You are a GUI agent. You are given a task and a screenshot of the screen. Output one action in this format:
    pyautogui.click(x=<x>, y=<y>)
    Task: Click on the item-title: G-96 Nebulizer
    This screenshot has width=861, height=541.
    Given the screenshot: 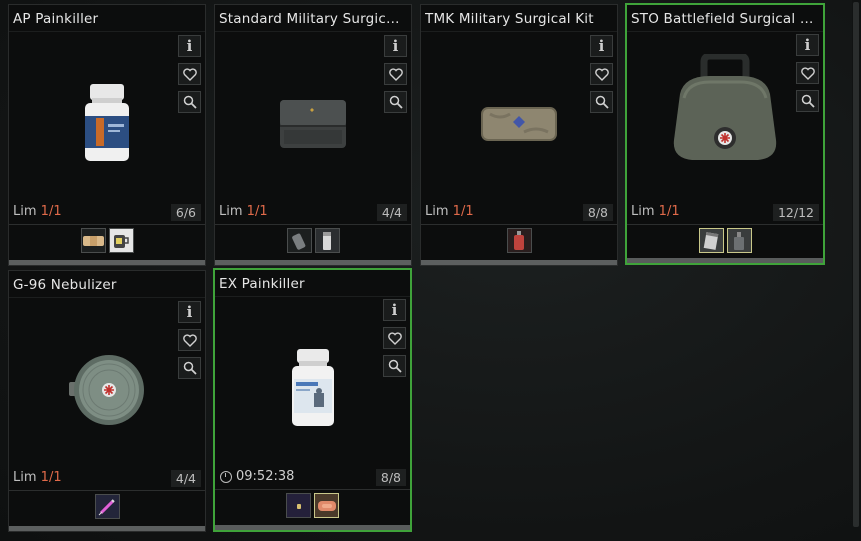 What is the action you would take?
    pyautogui.click(x=65, y=285)
    